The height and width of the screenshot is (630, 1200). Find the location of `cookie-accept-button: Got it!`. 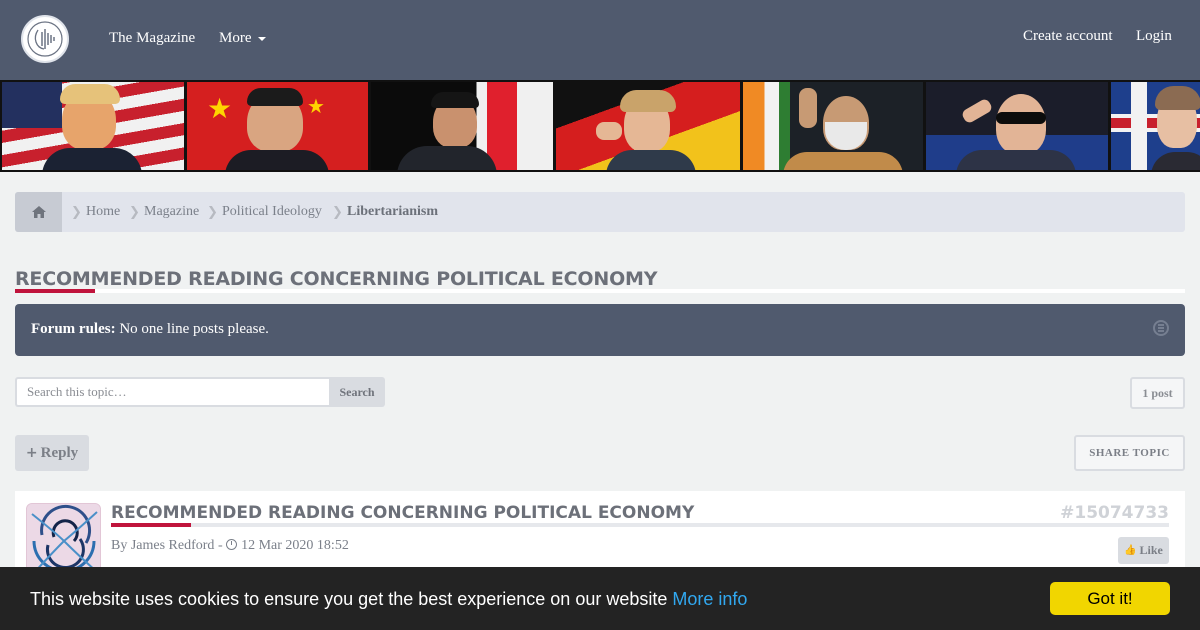

cookie-accept-button: Got it! is located at coordinates (1110, 598).